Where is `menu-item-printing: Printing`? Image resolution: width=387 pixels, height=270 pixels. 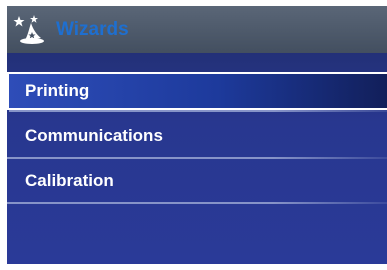 menu-item-printing: Printing is located at coordinates (197, 92).